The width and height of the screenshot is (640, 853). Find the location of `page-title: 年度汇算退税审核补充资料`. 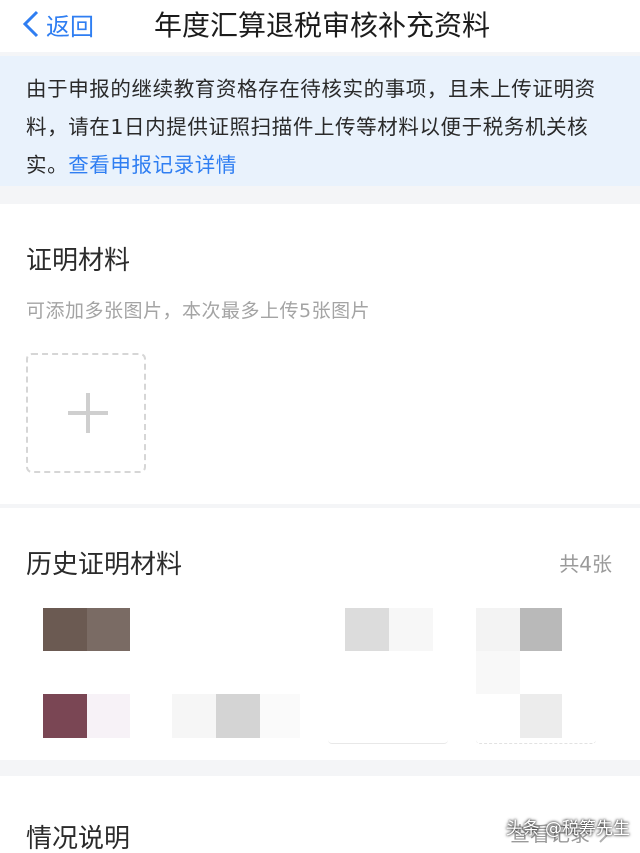

page-title: 年度汇算退税审核补充资料 is located at coordinates (321, 25).